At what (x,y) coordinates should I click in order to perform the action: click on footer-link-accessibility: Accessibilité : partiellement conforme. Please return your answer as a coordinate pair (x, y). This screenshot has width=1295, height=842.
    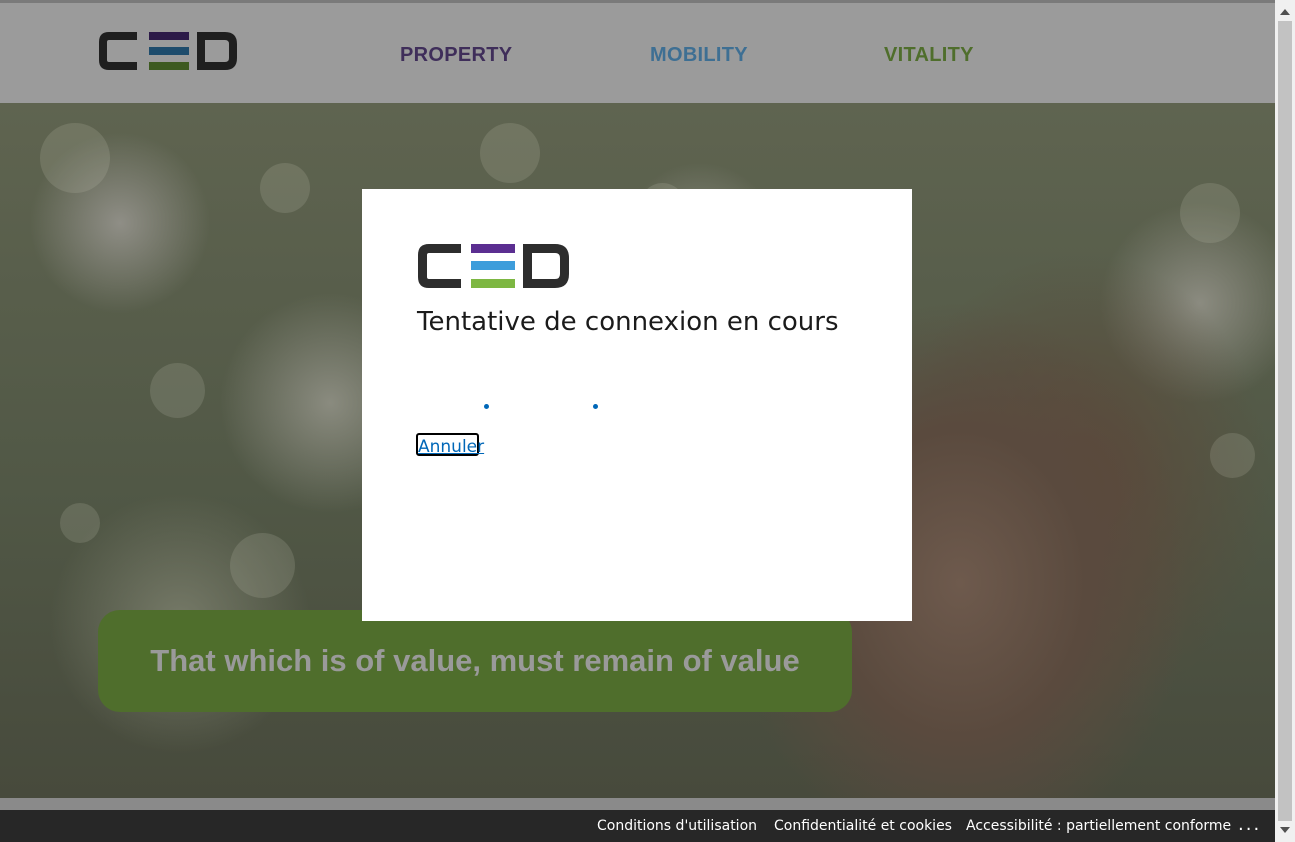
    Looking at the image, I should click on (1098, 826).